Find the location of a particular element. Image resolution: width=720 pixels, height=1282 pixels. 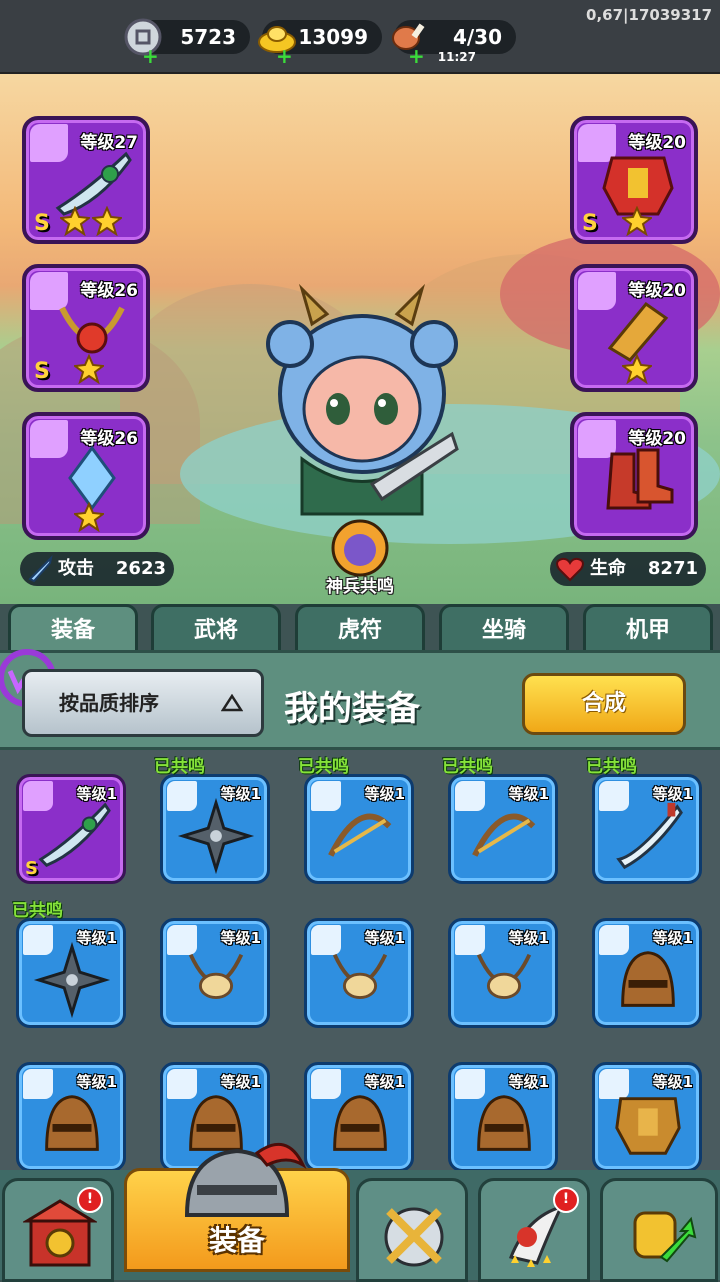

silver-counter: 5723 + is located at coordinates (187, 42).